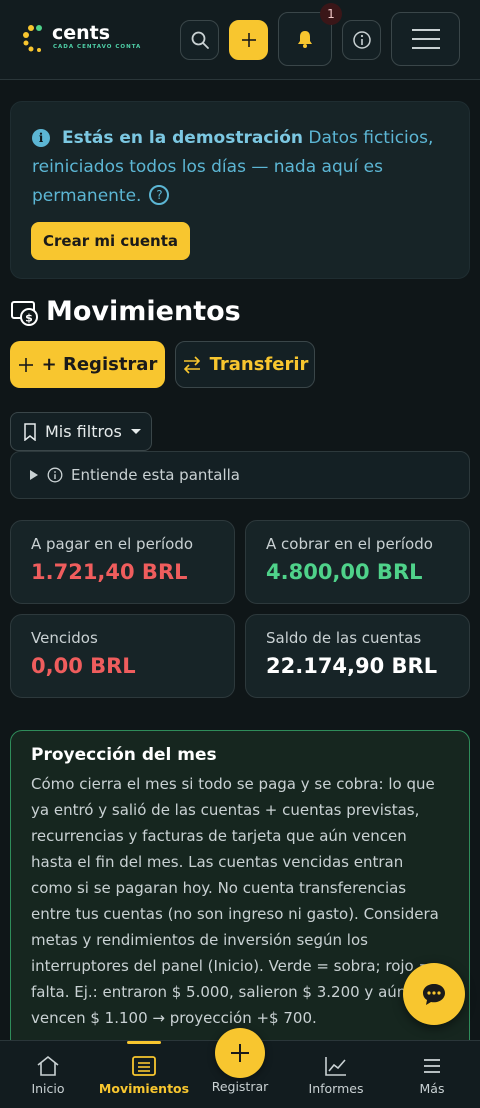  What do you see at coordinates (81, 33) in the screenshot?
I see `app-name: cents` at bounding box center [81, 33].